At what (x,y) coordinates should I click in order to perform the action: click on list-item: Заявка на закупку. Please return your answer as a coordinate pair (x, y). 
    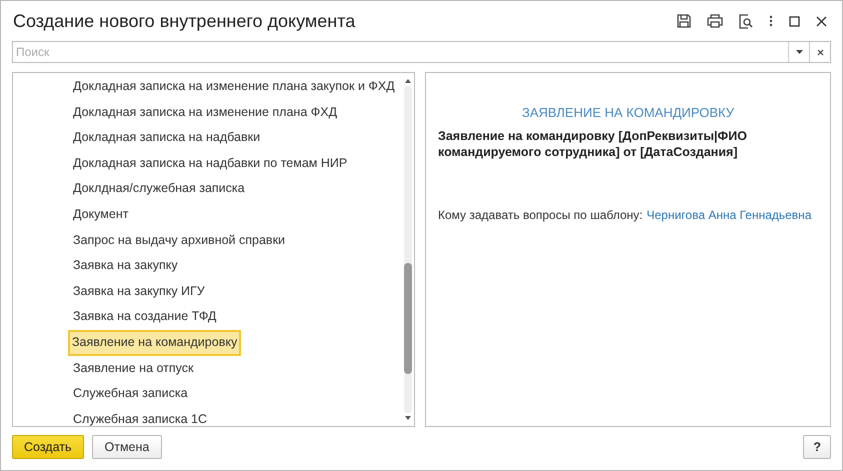
    Looking at the image, I should click on (125, 266).